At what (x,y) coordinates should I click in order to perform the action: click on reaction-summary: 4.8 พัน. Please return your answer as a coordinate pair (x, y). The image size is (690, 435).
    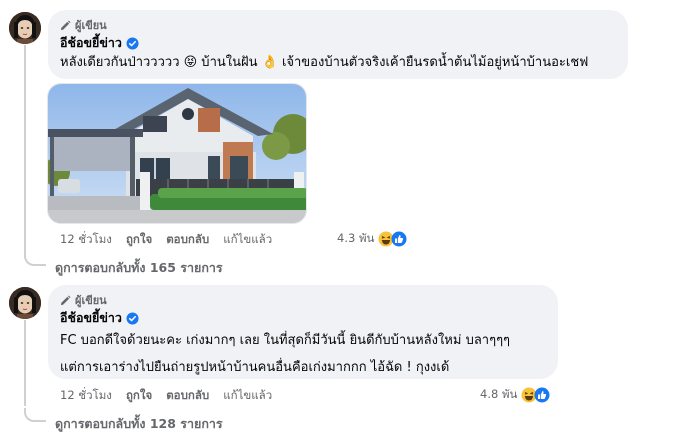
    Looking at the image, I should click on (515, 395).